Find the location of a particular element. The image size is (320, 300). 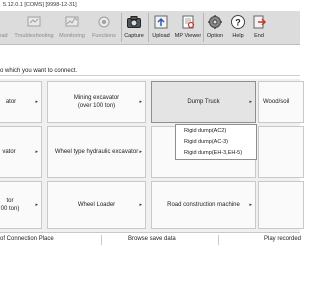

machine-cell-label: Wheel Loader is located at coordinates (96, 205).